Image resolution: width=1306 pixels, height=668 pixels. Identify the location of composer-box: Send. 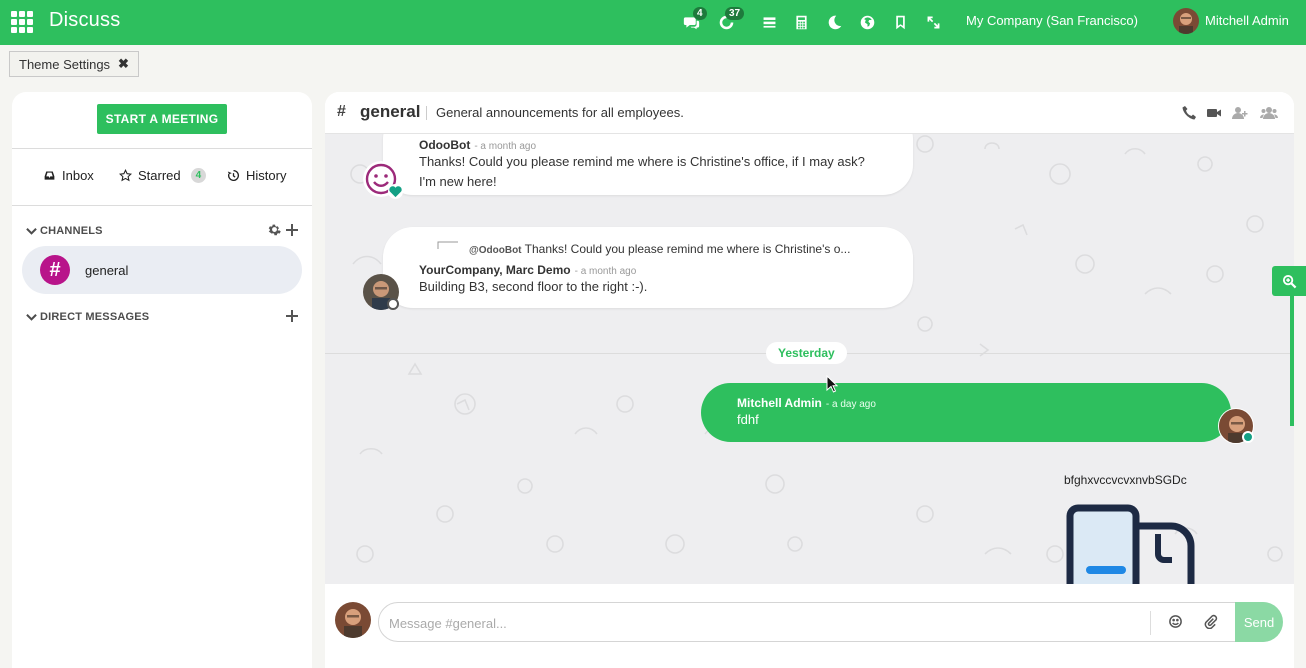
(830, 622).